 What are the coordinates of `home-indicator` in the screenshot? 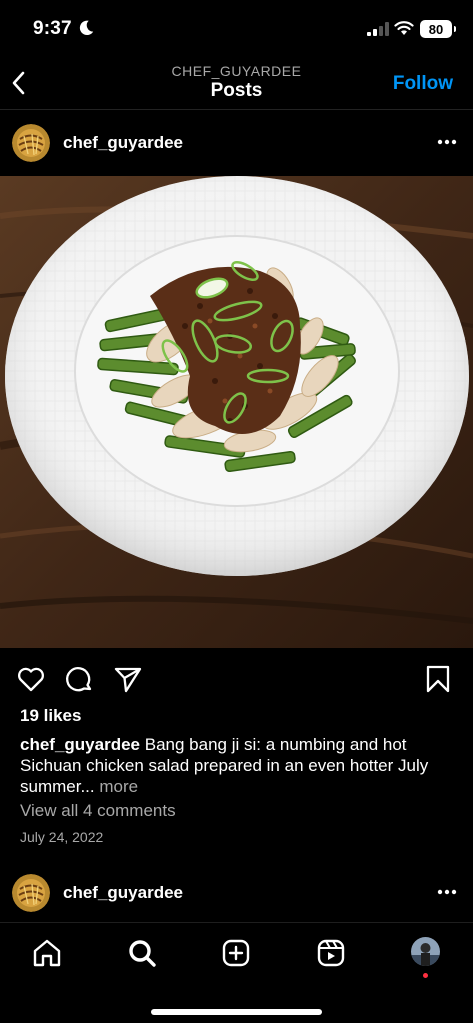 It's located at (236, 1012).